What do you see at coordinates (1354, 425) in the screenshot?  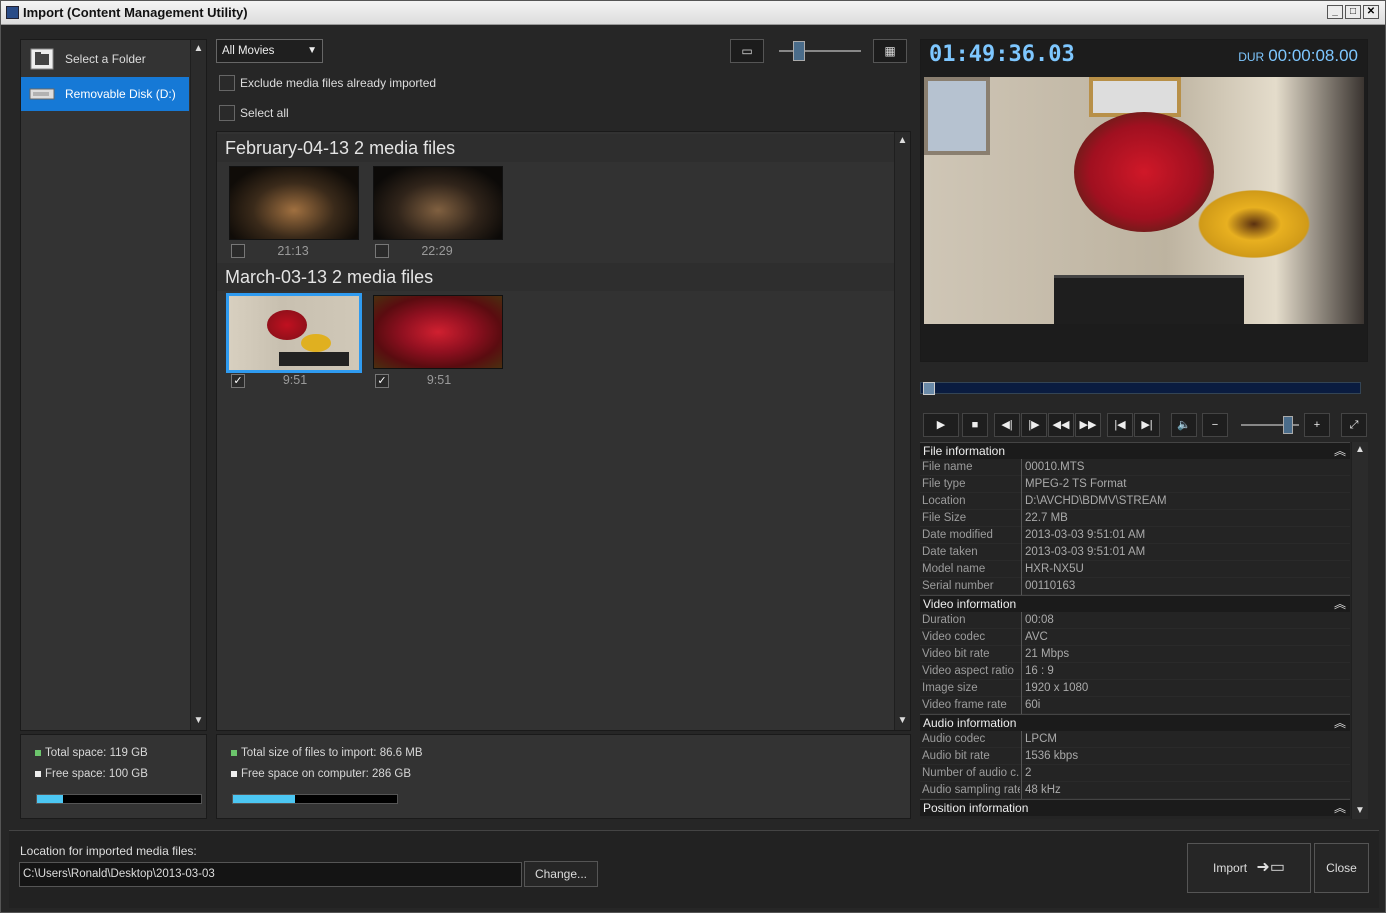 I see `fullscreen-button: ⤢` at bounding box center [1354, 425].